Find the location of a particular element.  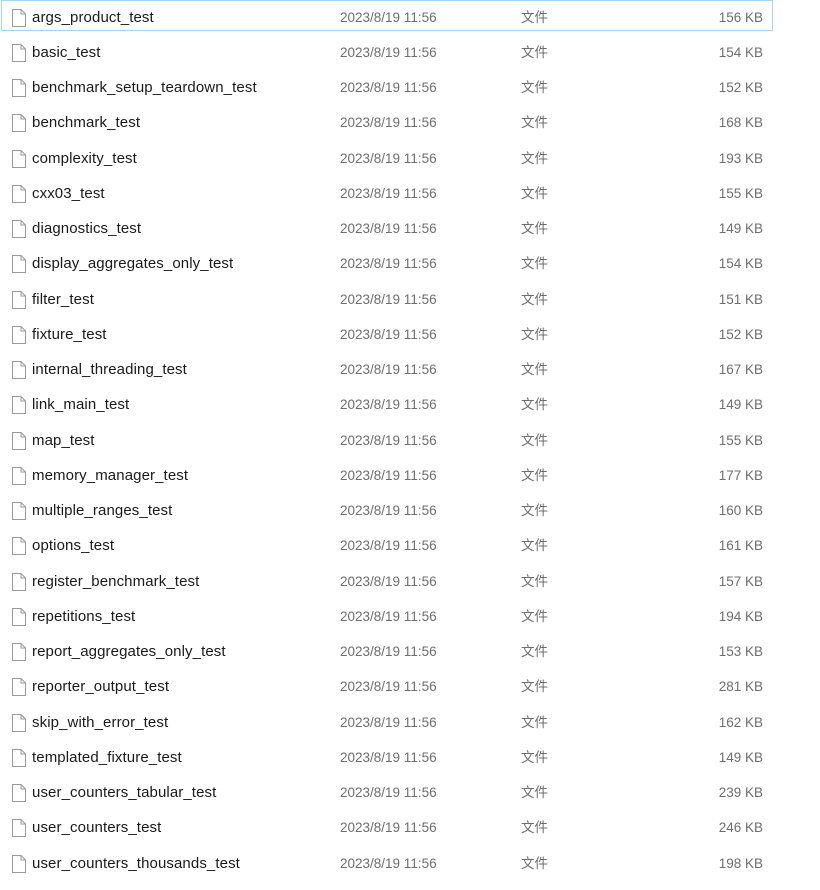

file-size: 161 KB is located at coordinates (740, 546).